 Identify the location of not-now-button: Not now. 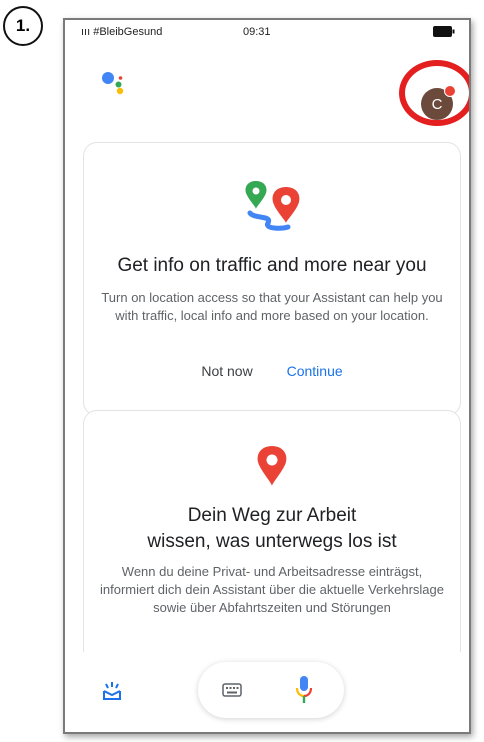
(226, 371).